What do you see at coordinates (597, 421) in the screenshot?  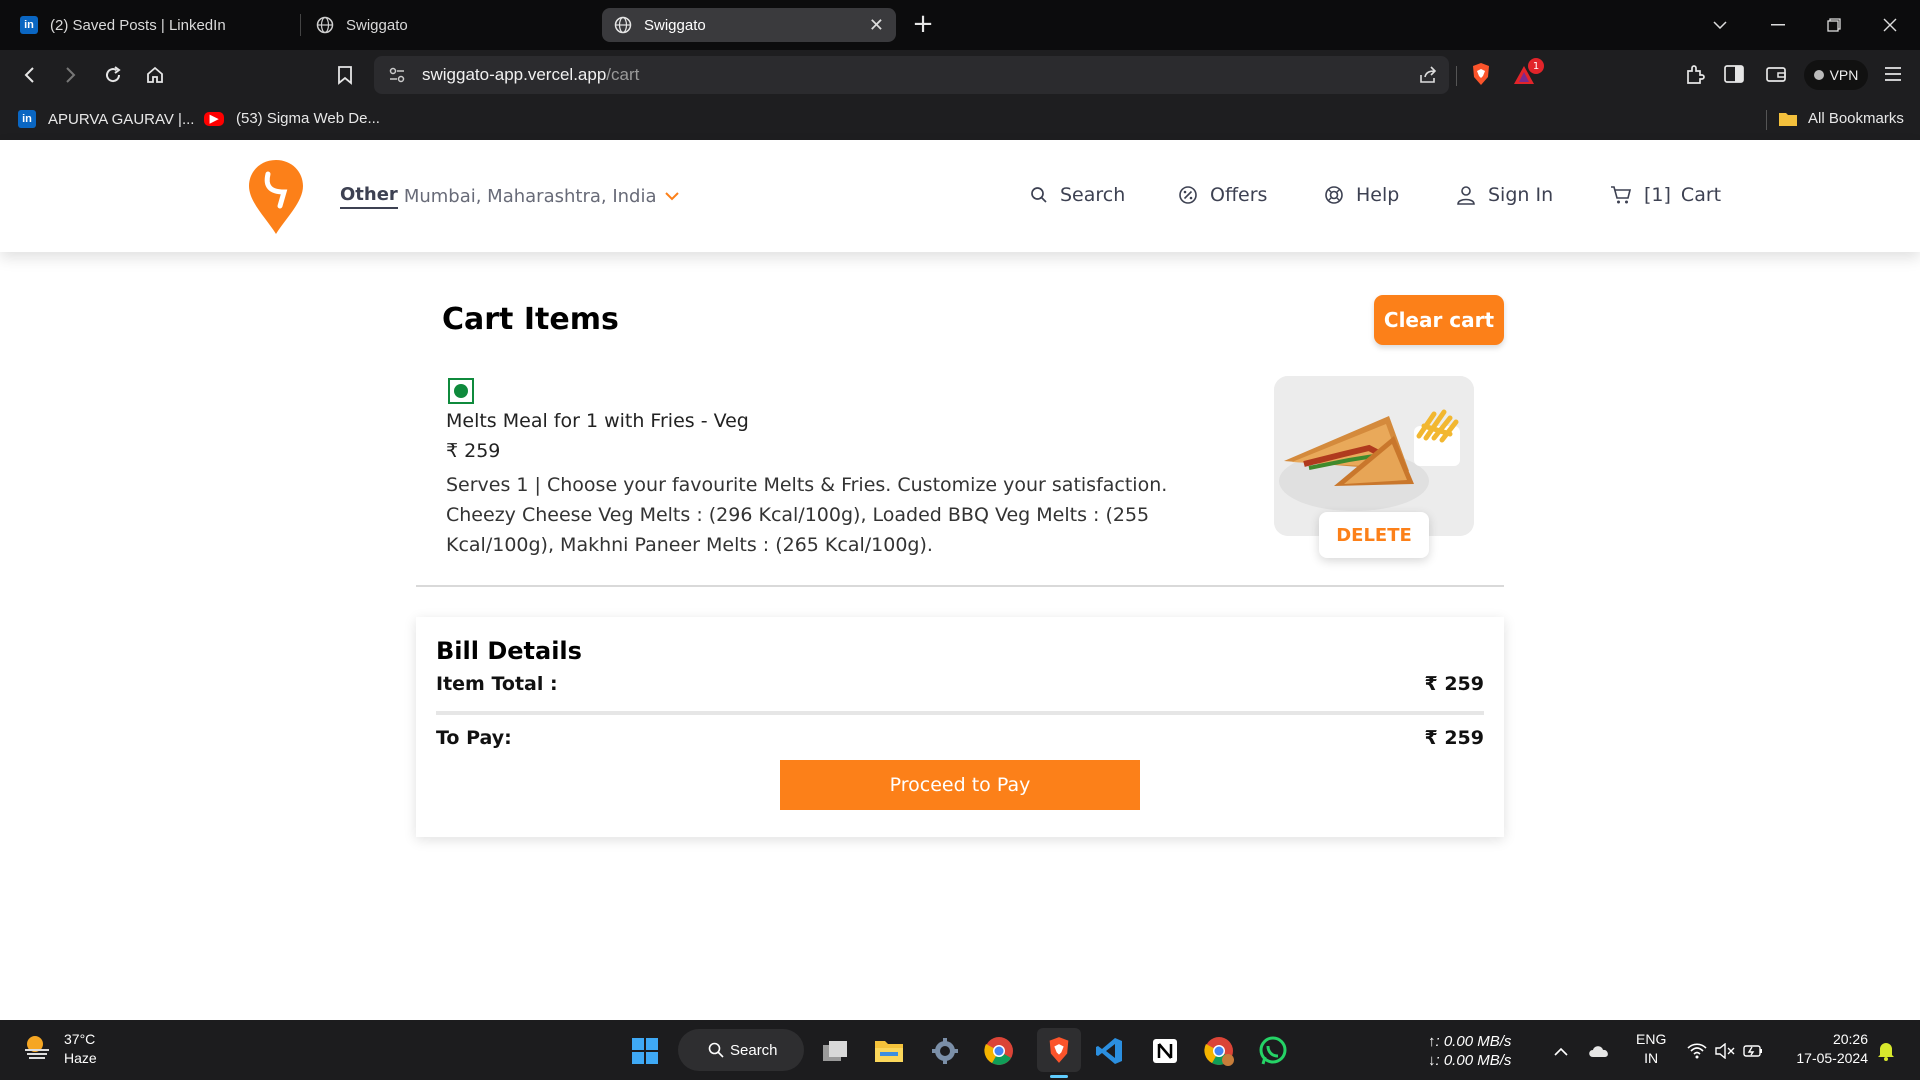 I see `item-name: Melts Meal for 1 with Fries - Veg` at bounding box center [597, 421].